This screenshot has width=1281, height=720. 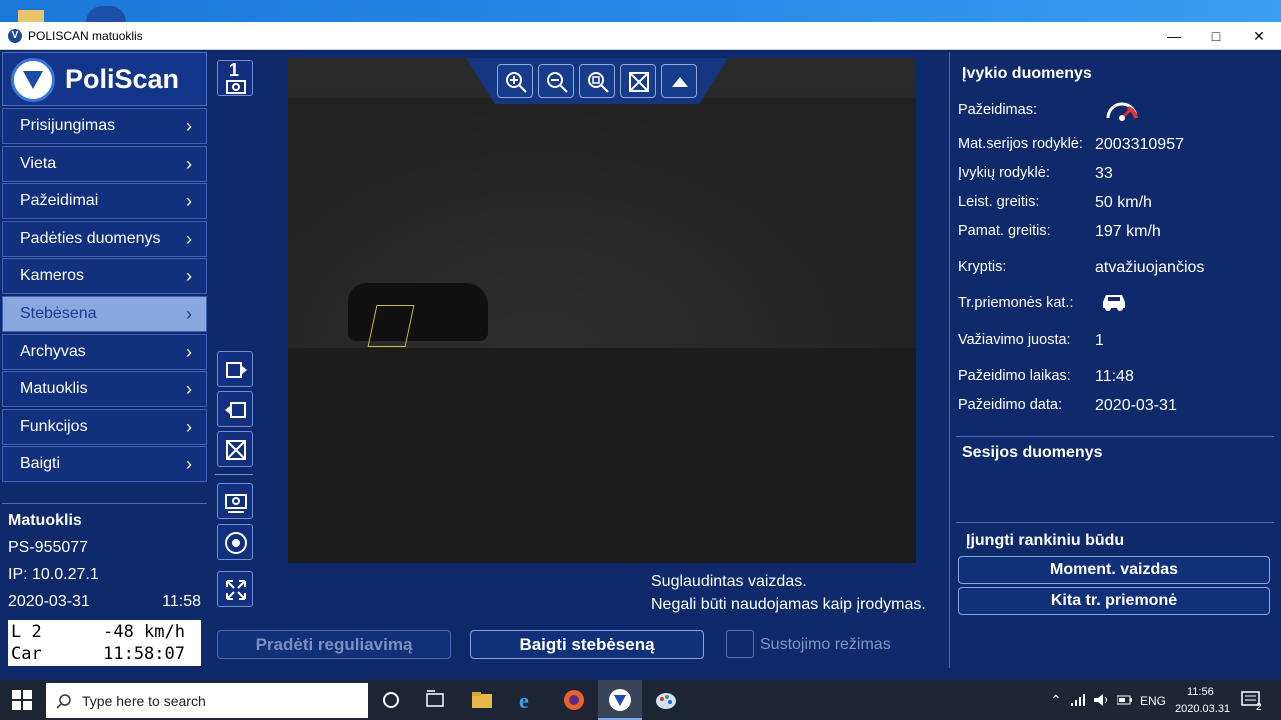 I want to click on prev-frame-button, so click(x=235, y=409).